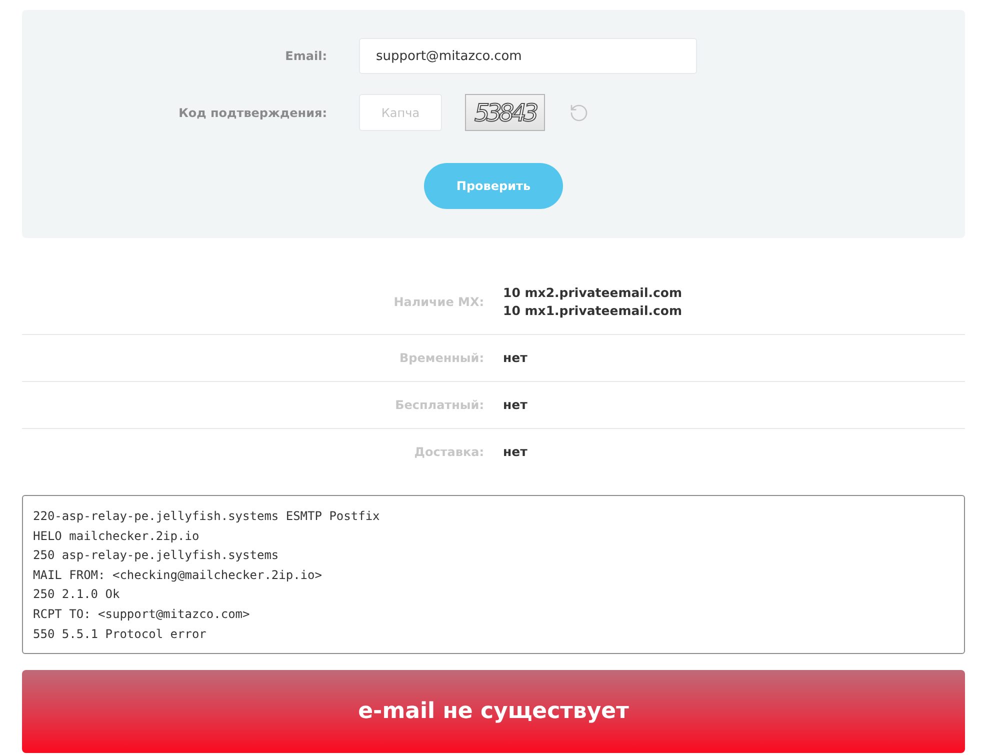  What do you see at coordinates (448, 452) in the screenshot?
I see `result-label: Доставка:` at bounding box center [448, 452].